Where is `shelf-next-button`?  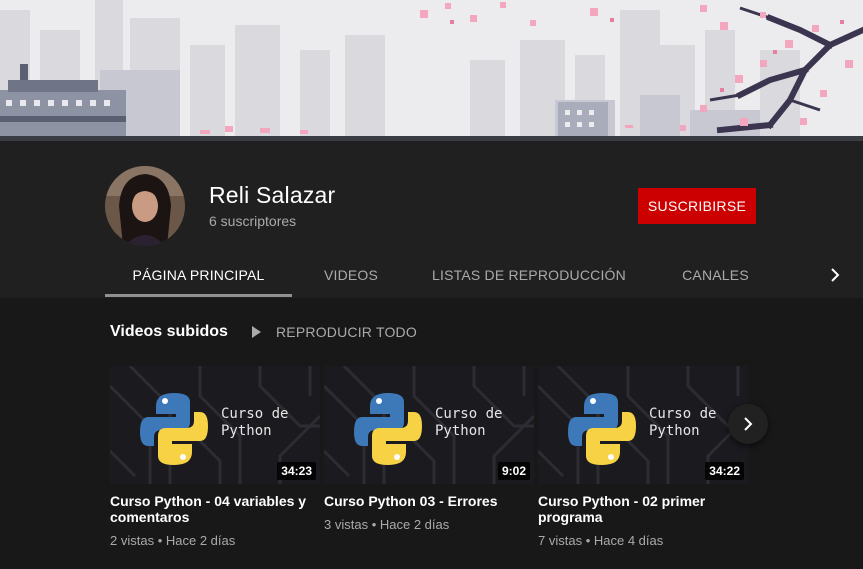
shelf-next-button is located at coordinates (748, 424).